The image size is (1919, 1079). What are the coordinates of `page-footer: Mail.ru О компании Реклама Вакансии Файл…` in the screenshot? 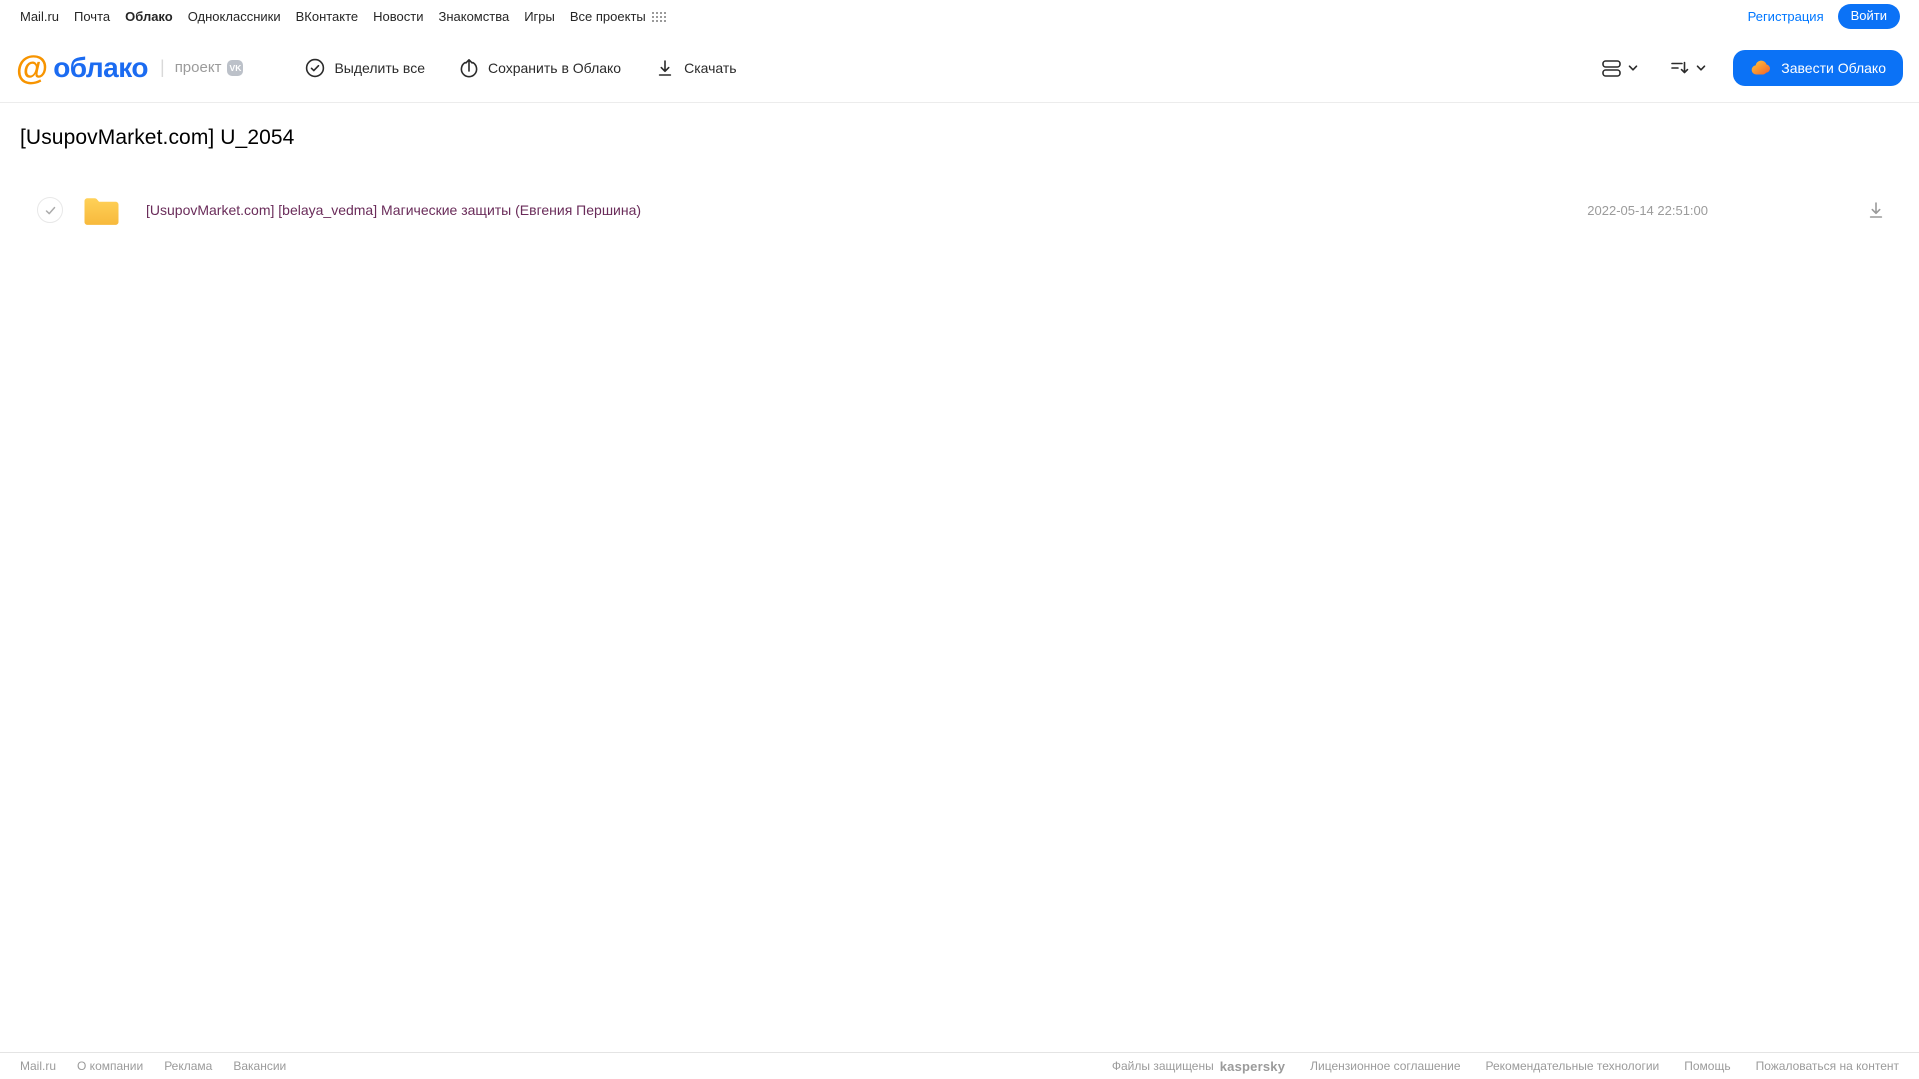 It's located at (959, 1065).